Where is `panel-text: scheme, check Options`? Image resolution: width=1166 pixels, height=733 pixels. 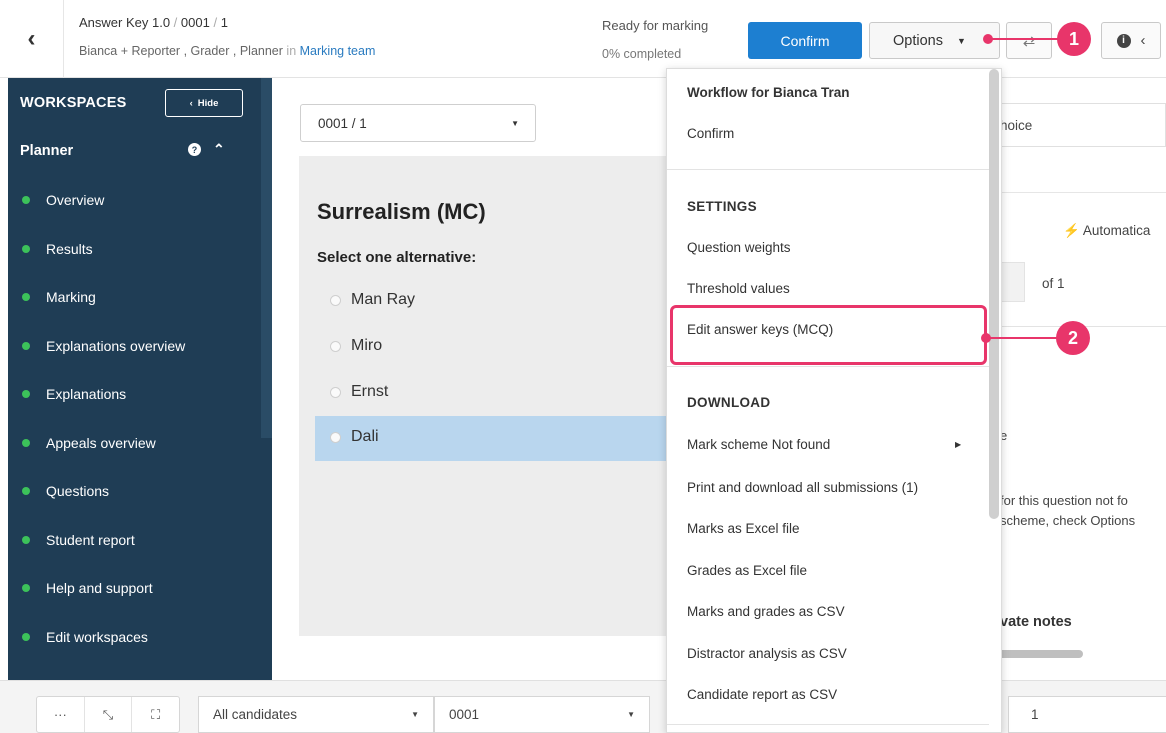
panel-text: scheme, check Options is located at coordinates (1068, 520).